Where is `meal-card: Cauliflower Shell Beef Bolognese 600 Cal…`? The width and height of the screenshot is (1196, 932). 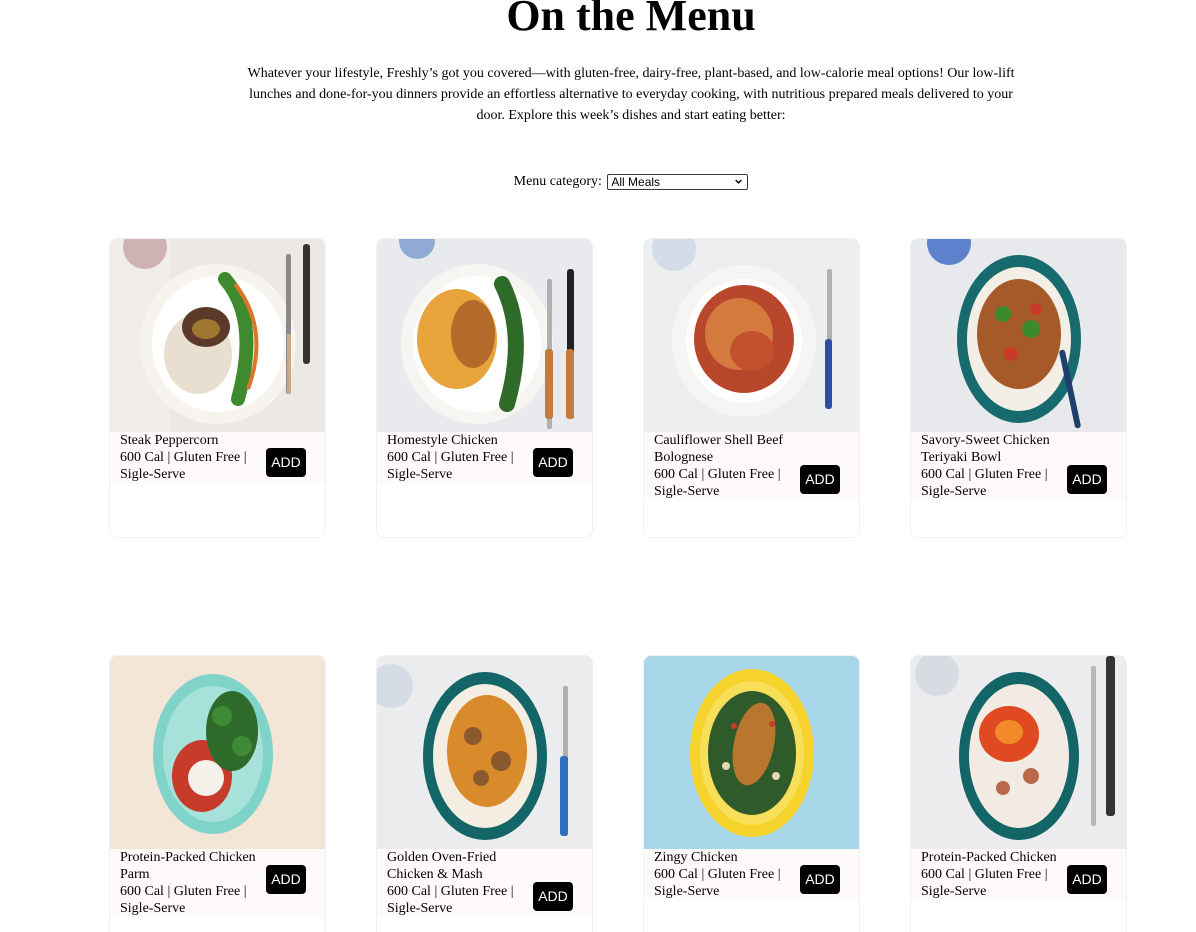 meal-card: Cauliflower Shell Beef Bolognese 600 Cal… is located at coordinates (751, 388).